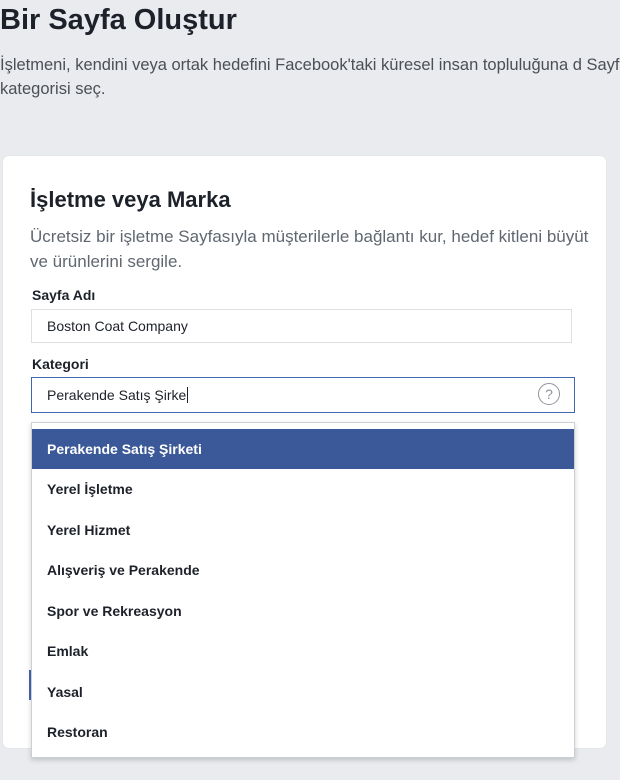 This screenshot has width=620, height=780. I want to click on page-name-label: Sayfa Adı, so click(64, 295).